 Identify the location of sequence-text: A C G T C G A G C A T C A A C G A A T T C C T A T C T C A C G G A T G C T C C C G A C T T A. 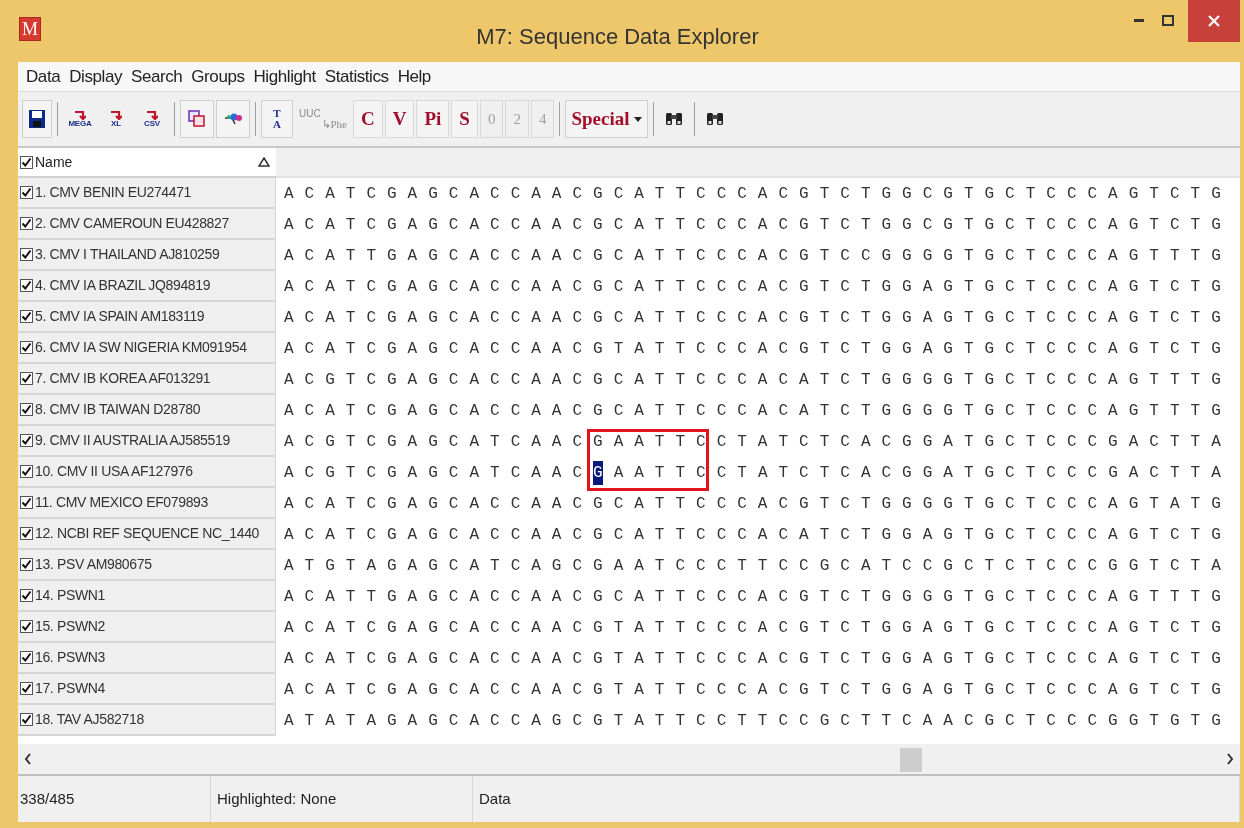
(753, 441).